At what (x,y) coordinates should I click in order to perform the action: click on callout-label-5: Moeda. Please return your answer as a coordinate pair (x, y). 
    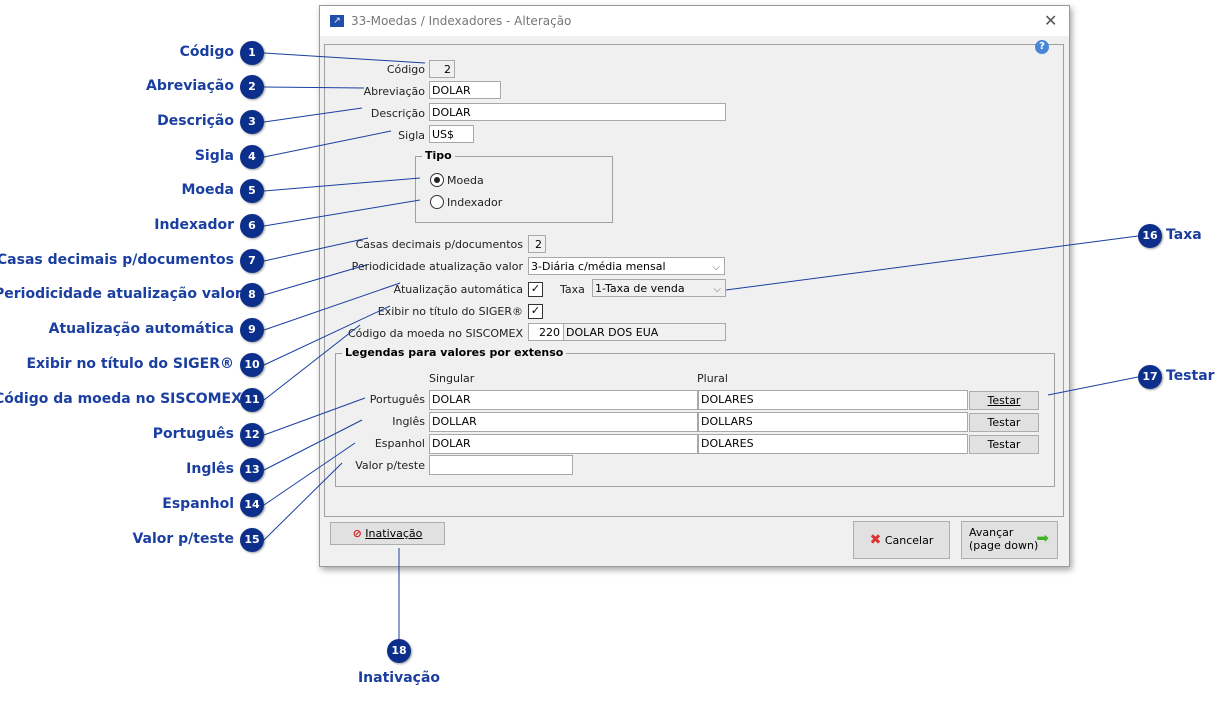
    Looking at the image, I should click on (207, 190).